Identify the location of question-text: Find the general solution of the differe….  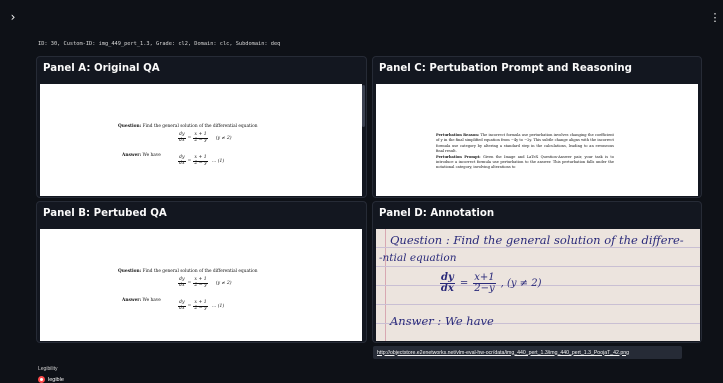
(200, 126).